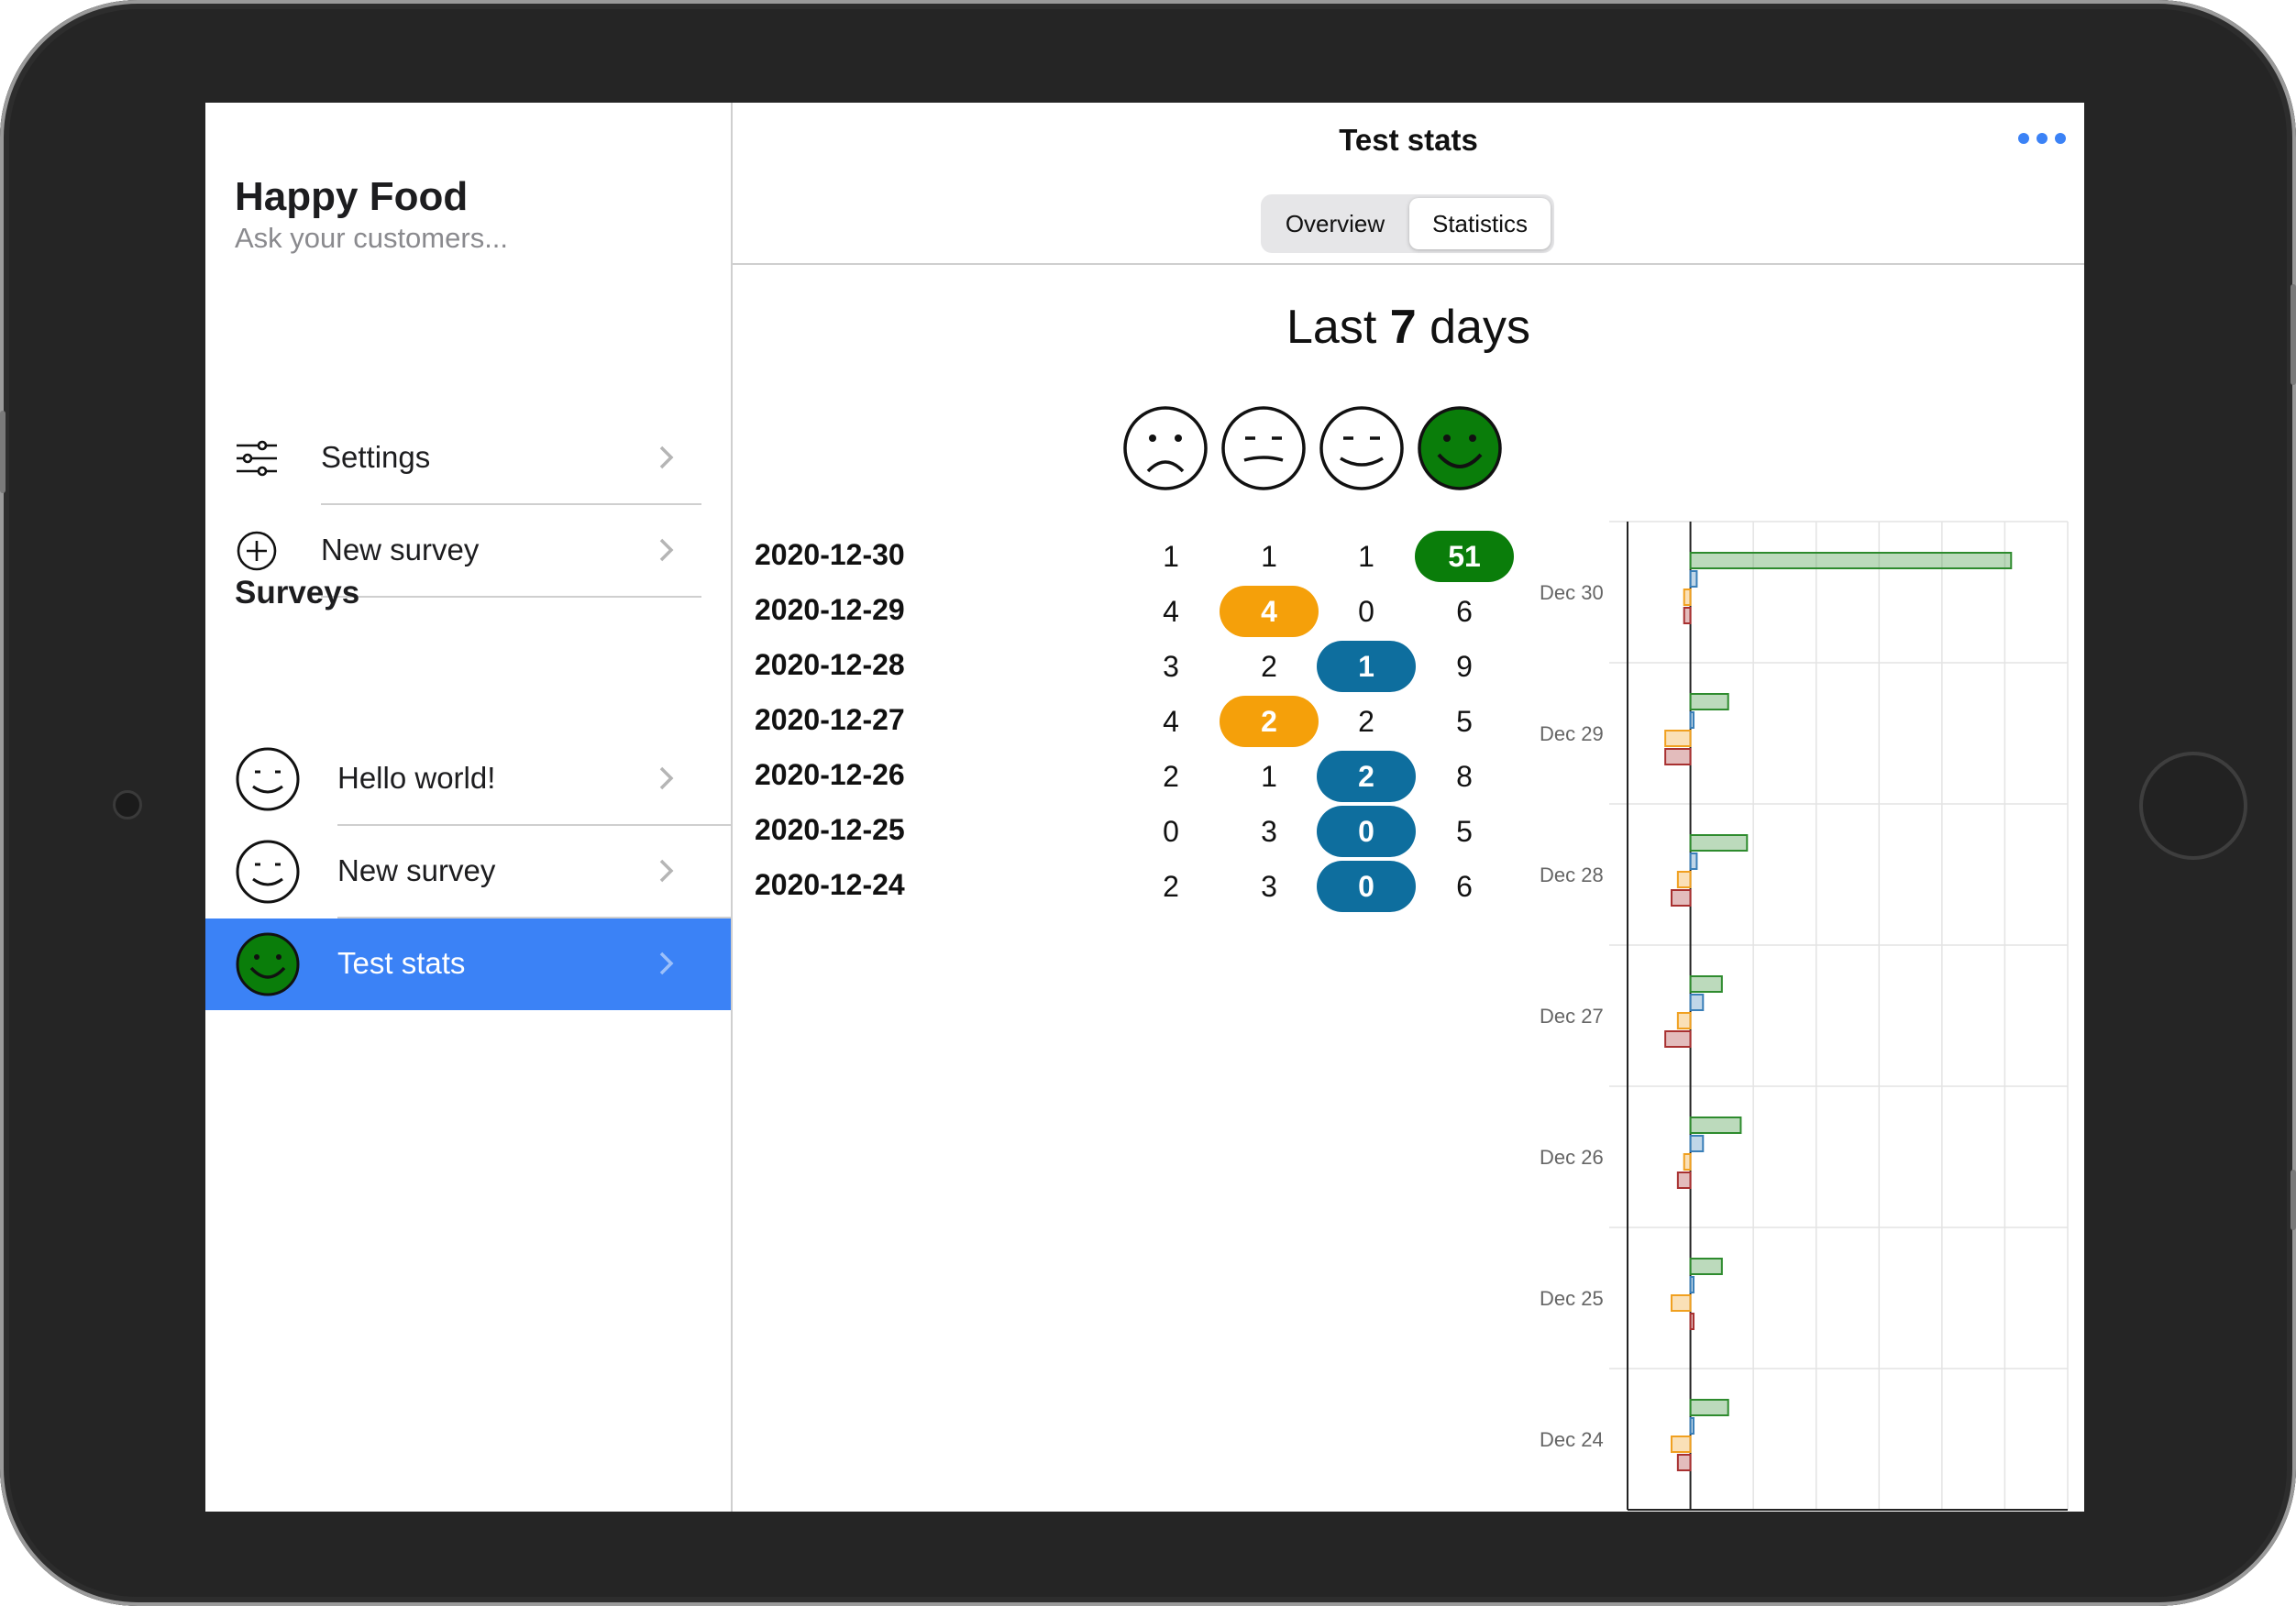  Describe the element at coordinates (1103, 611) in the screenshot. I see `table-row: 2020-12-29 4 4 0 6` at that location.